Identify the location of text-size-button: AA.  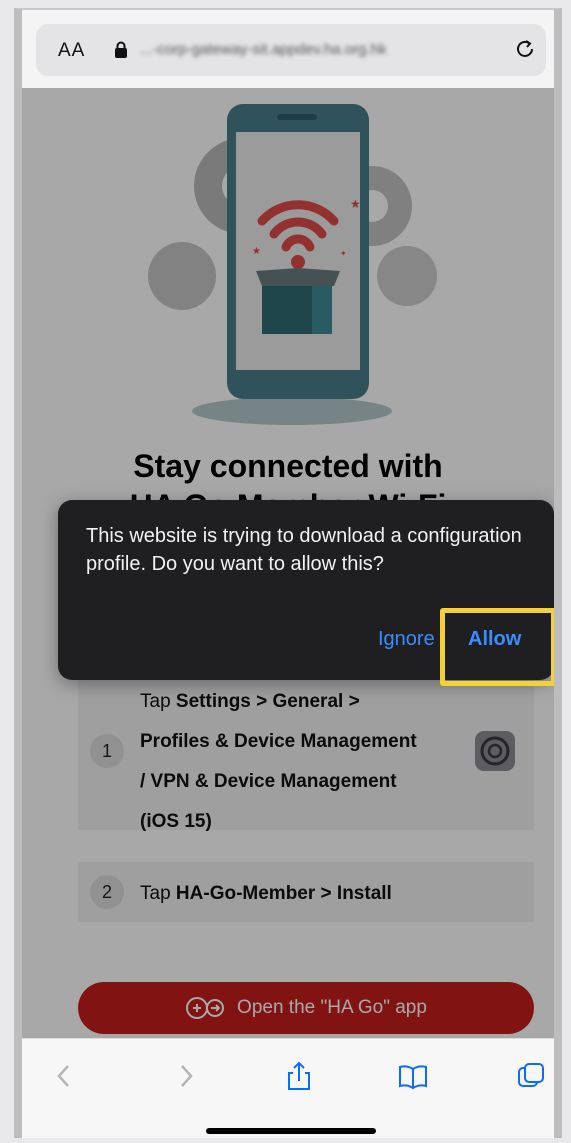
(71, 51).